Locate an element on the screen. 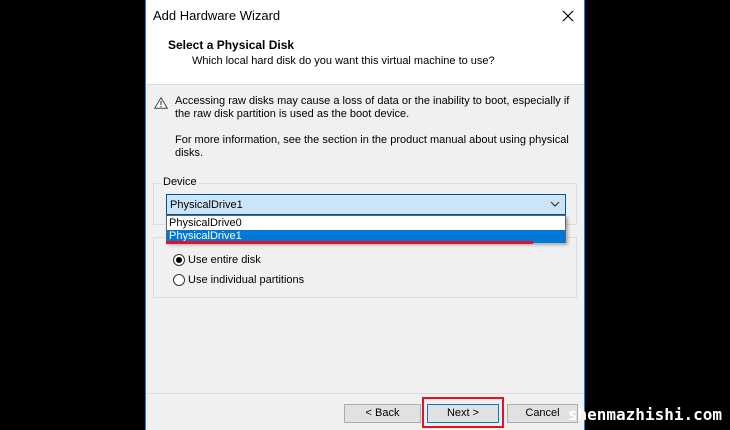 Image resolution: width=730 pixels, height=430 pixels. footer-divider is located at coordinates (365, 393).